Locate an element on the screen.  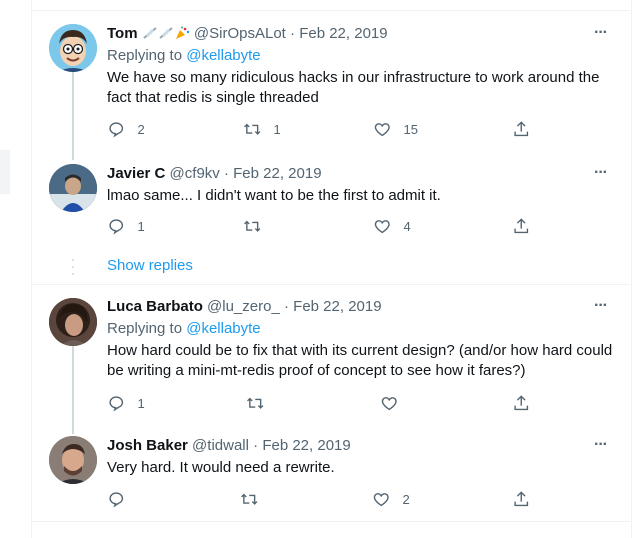
tweet-header: Josh Baker @tidwall · Feb 22, 2019 is located at coordinates (229, 446).